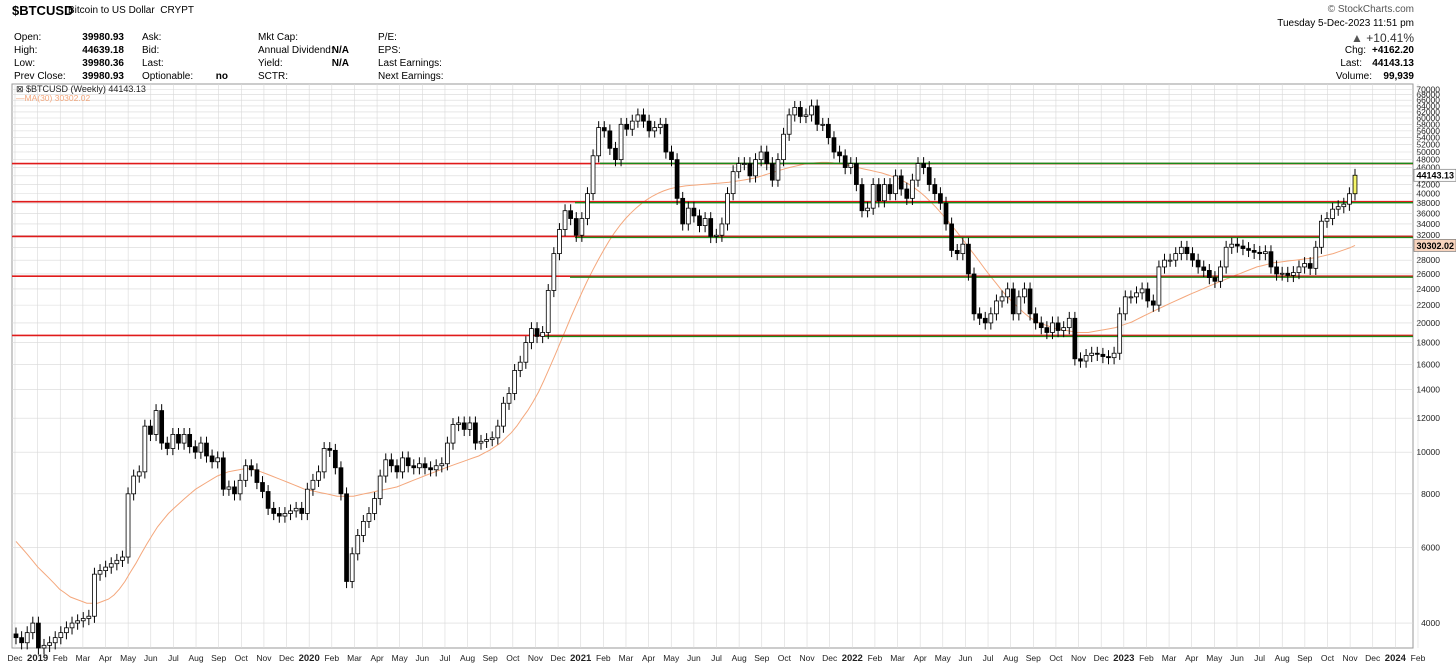 The image size is (1456, 664). What do you see at coordinates (694, 658) in the screenshot?
I see `x-tick-label: Jun` at bounding box center [694, 658].